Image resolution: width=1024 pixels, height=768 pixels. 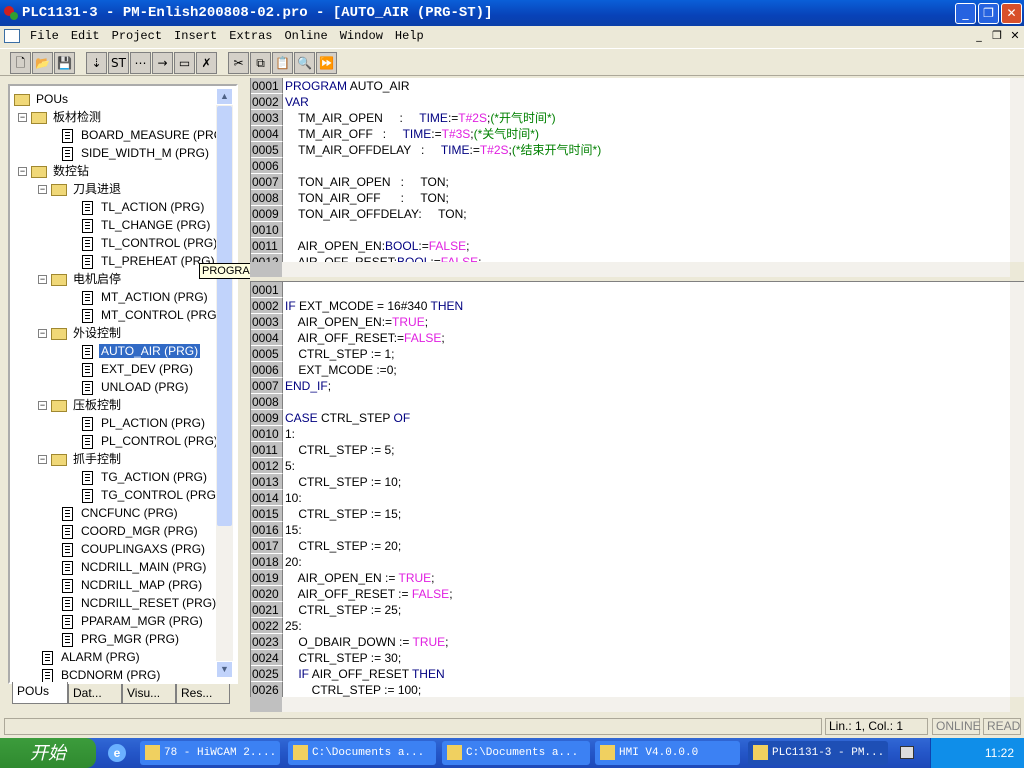 I want to click on tree-item: − 抓手控制, so click(x=80, y=459).